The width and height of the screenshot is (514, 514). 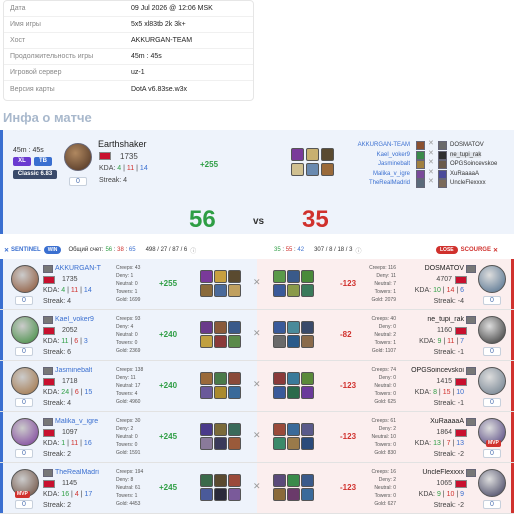 What do you see at coordinates (78, 268) in the screenshot?
I see `player-name: AKKURGAN-T` at bounding box center [78, 268].